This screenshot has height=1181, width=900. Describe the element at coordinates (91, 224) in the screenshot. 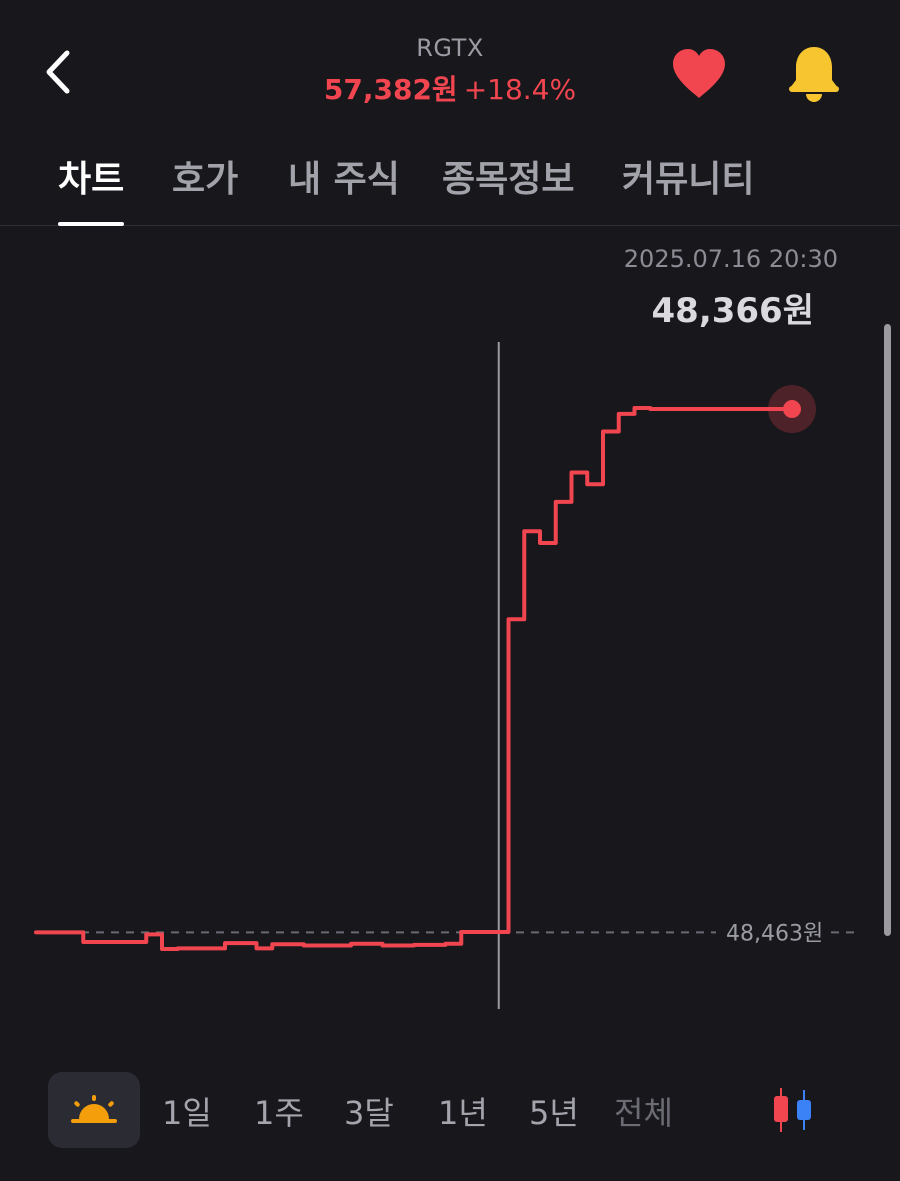

I see `active-tab-indicator` at that location.